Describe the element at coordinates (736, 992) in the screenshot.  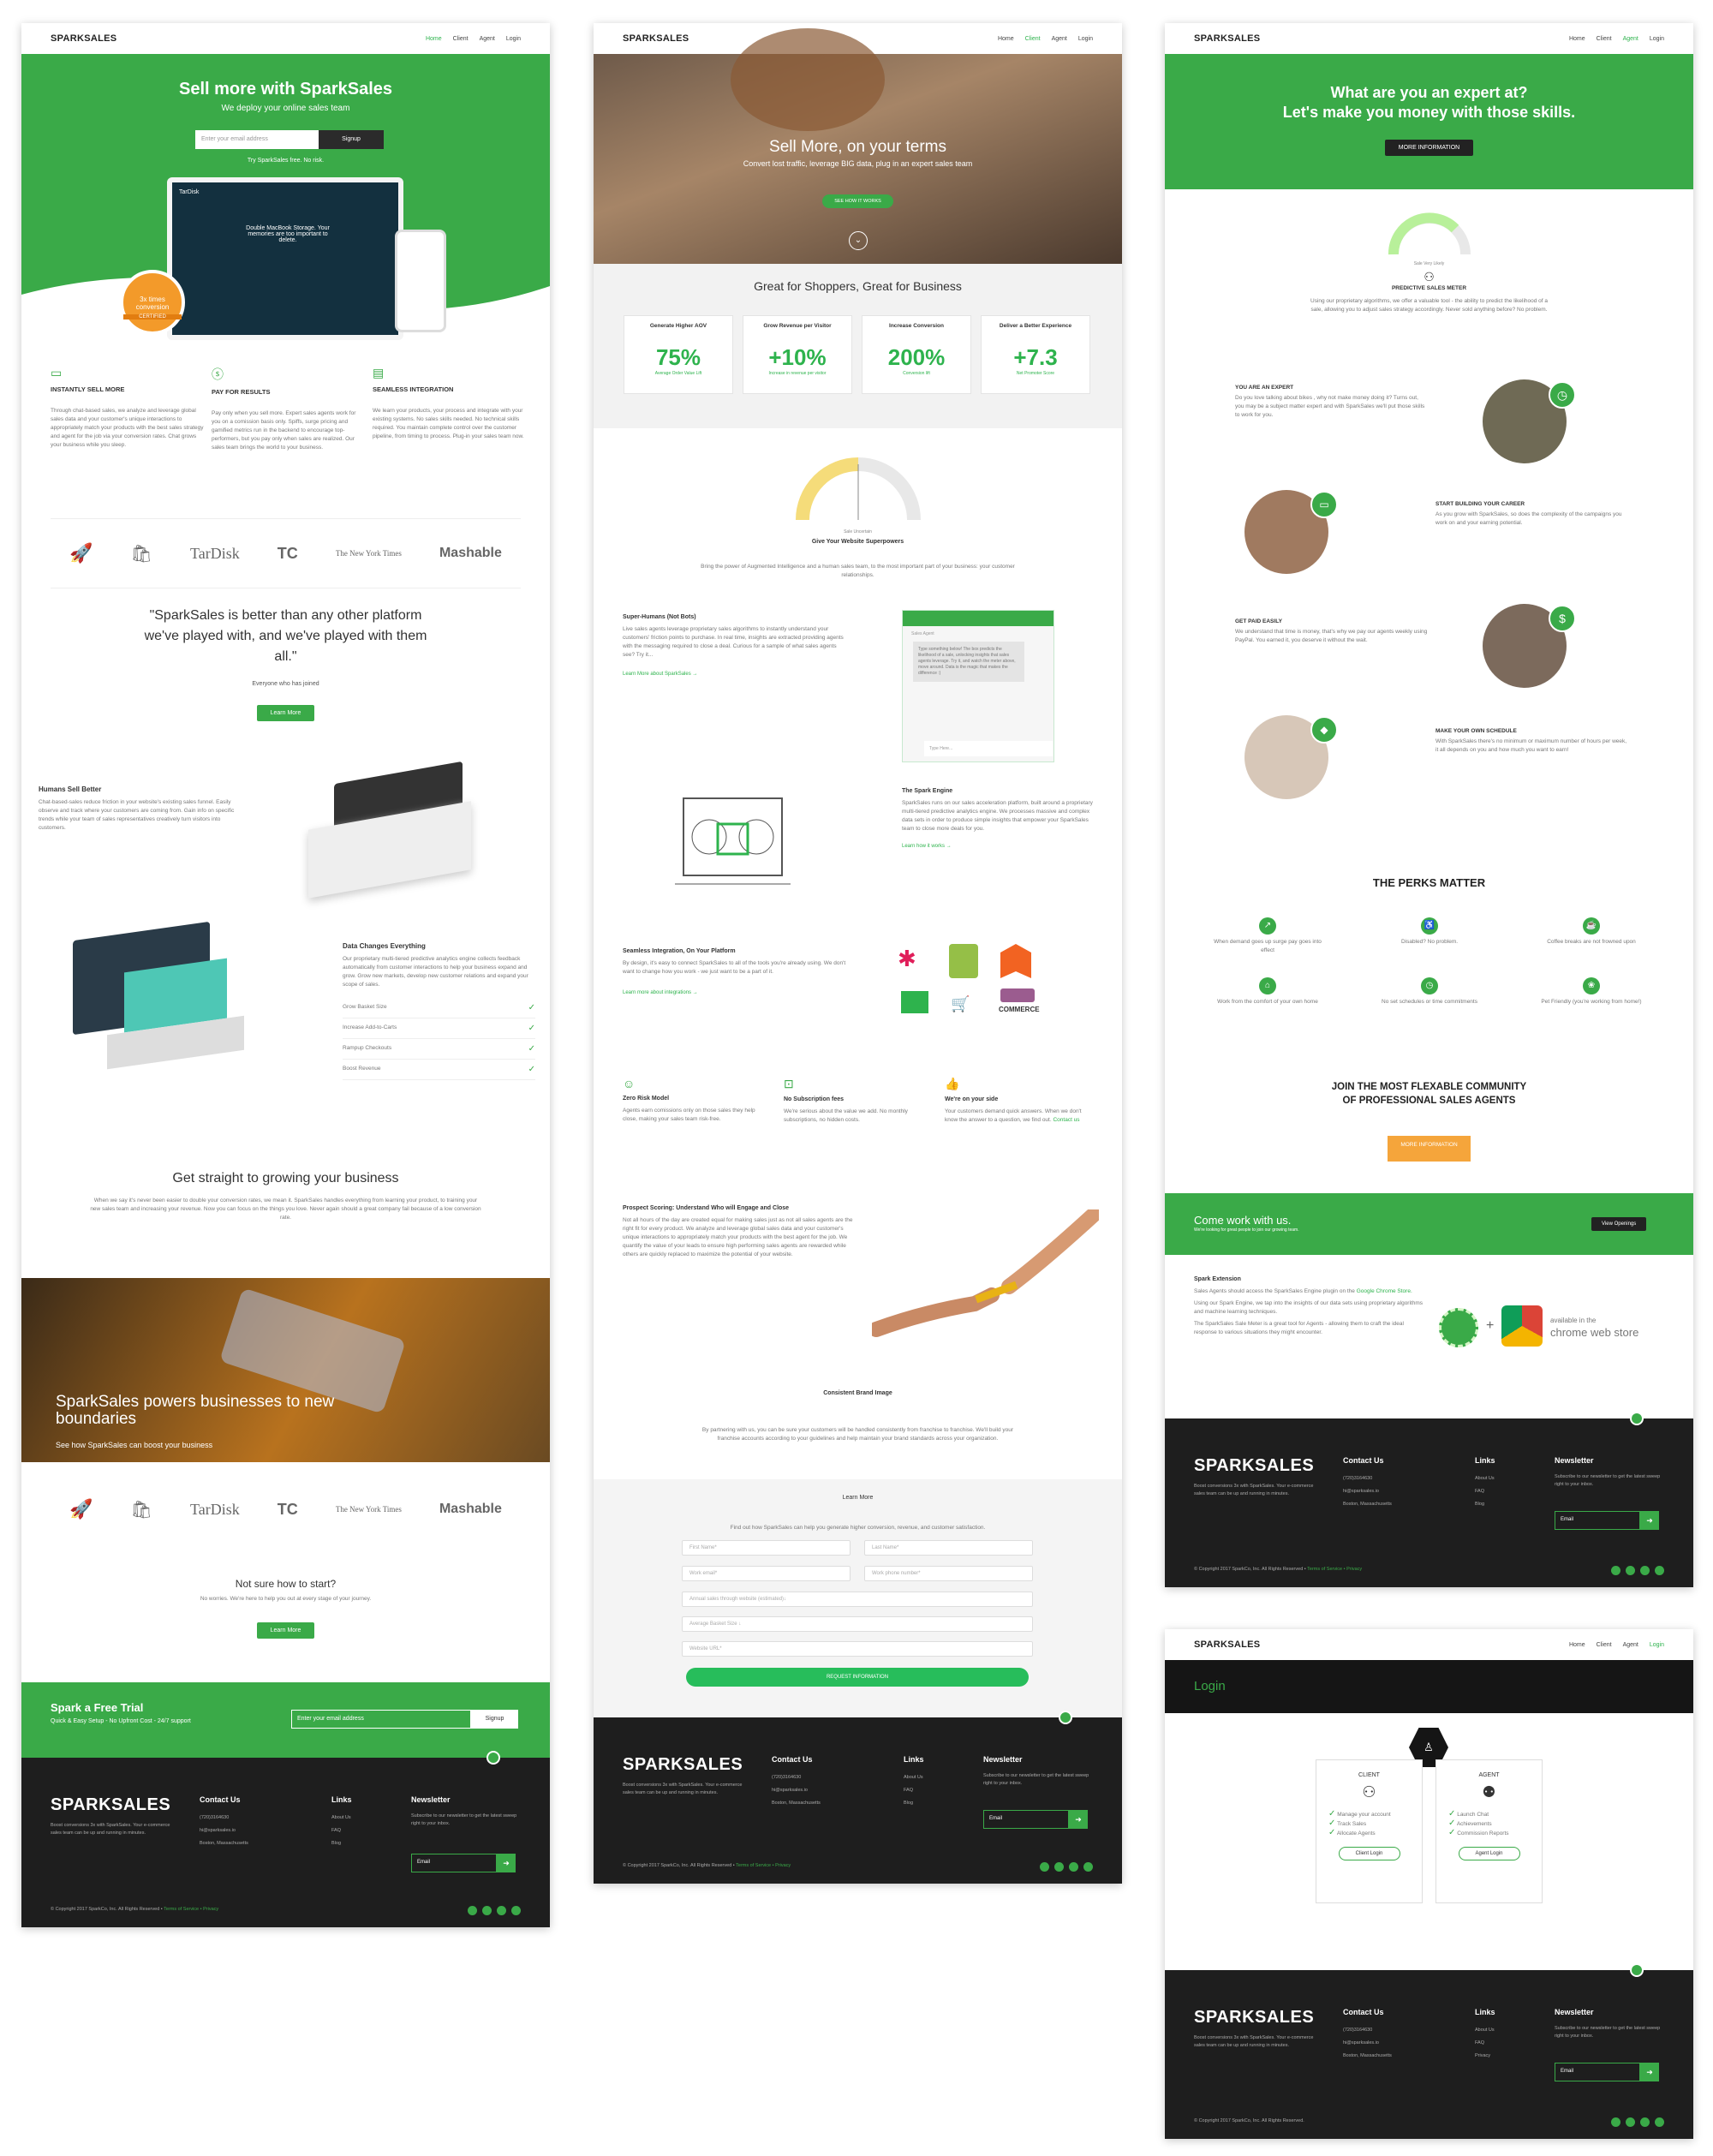
I see `integrations-link: Learn more about integrations →` at that location.